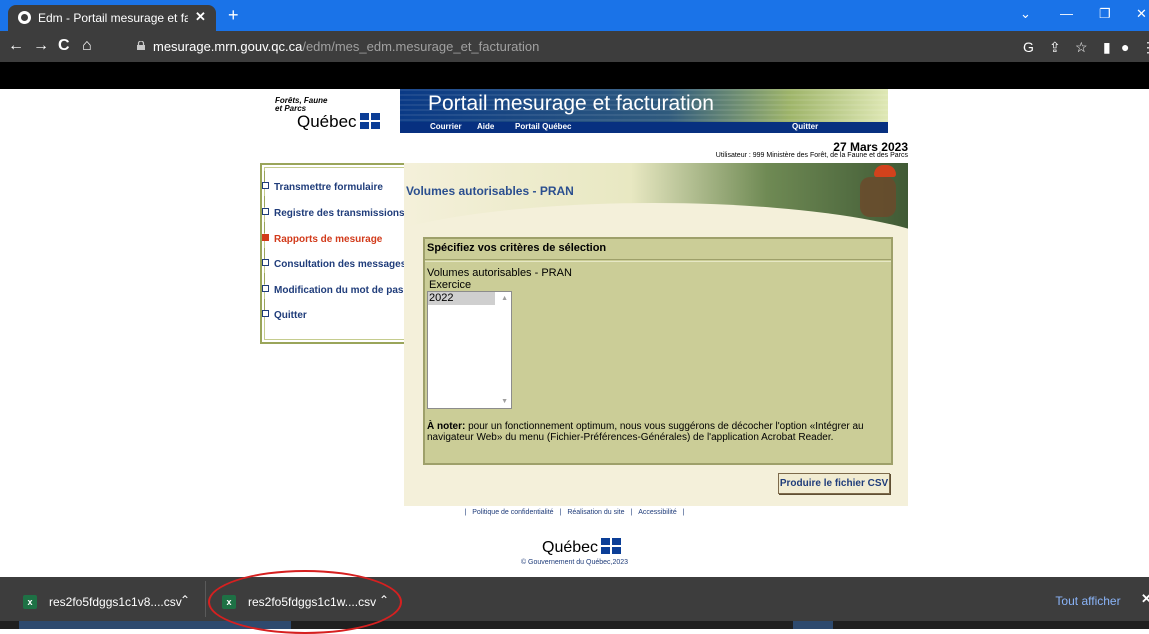 This screenshot has width=1149, height=634. I want to click on close-downloads-icon: ✕, so click(1145, 599).